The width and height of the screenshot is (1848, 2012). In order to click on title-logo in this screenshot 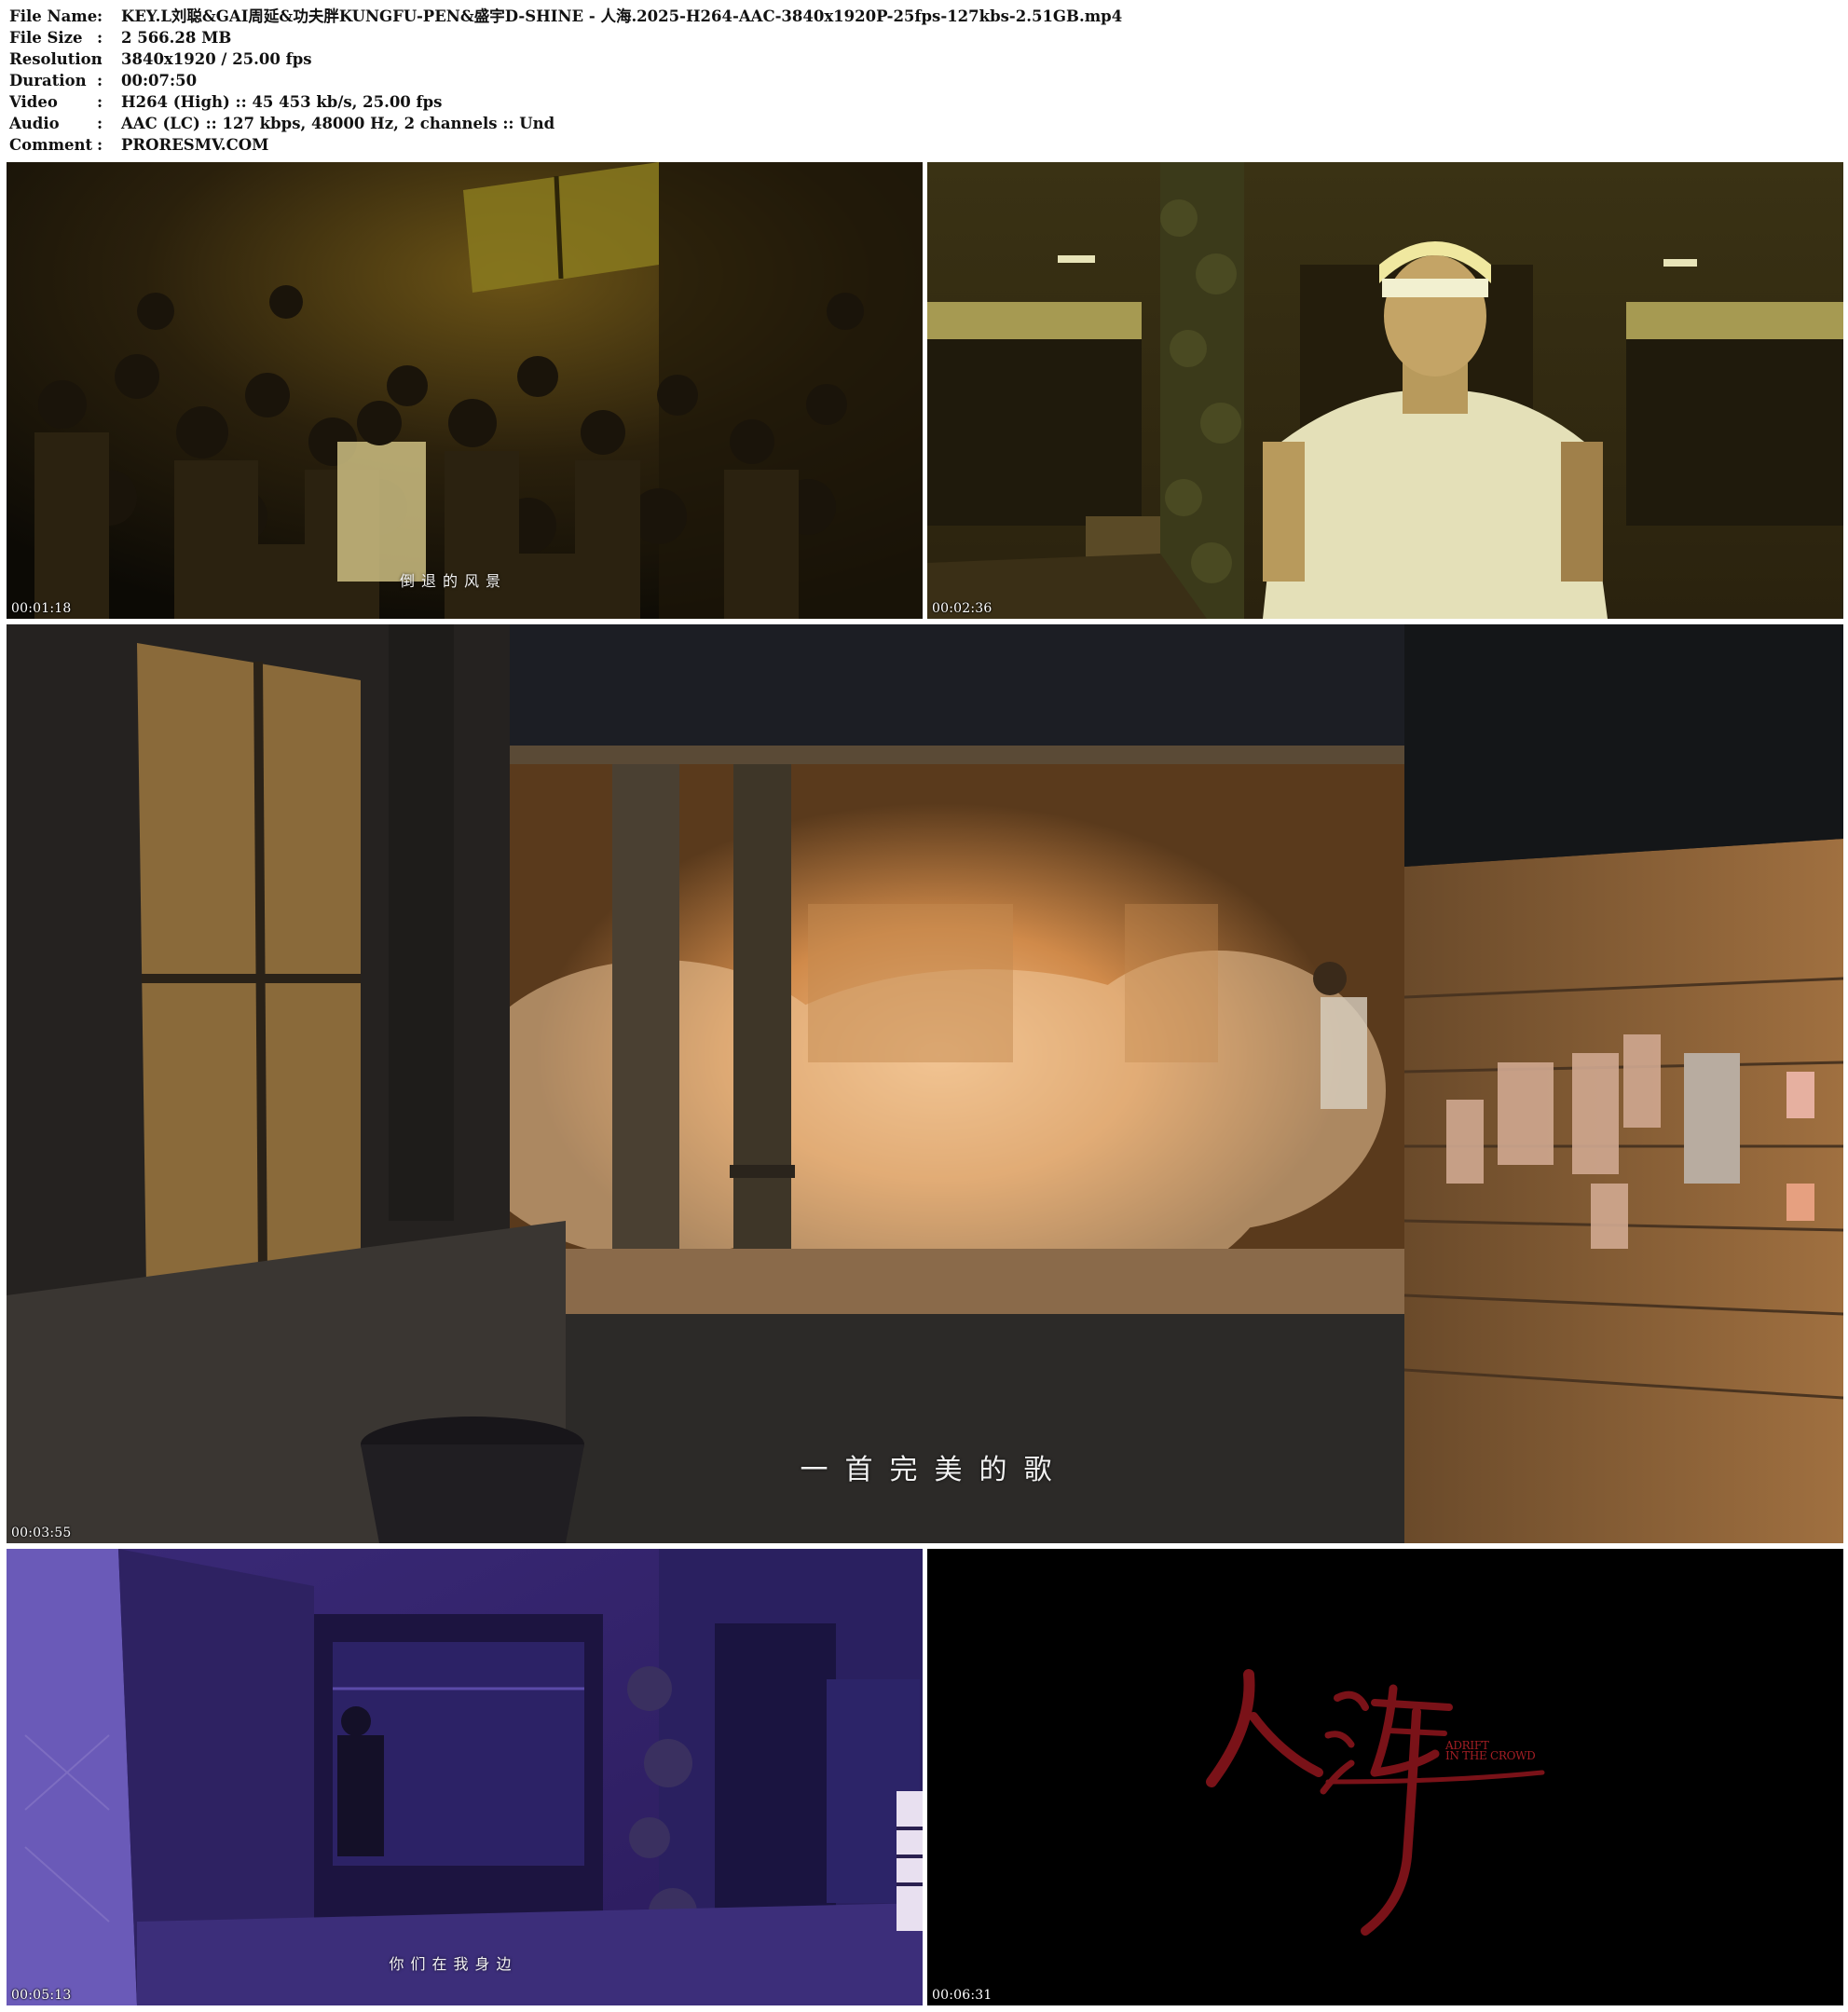, I will do `click(1375, 1803)`.